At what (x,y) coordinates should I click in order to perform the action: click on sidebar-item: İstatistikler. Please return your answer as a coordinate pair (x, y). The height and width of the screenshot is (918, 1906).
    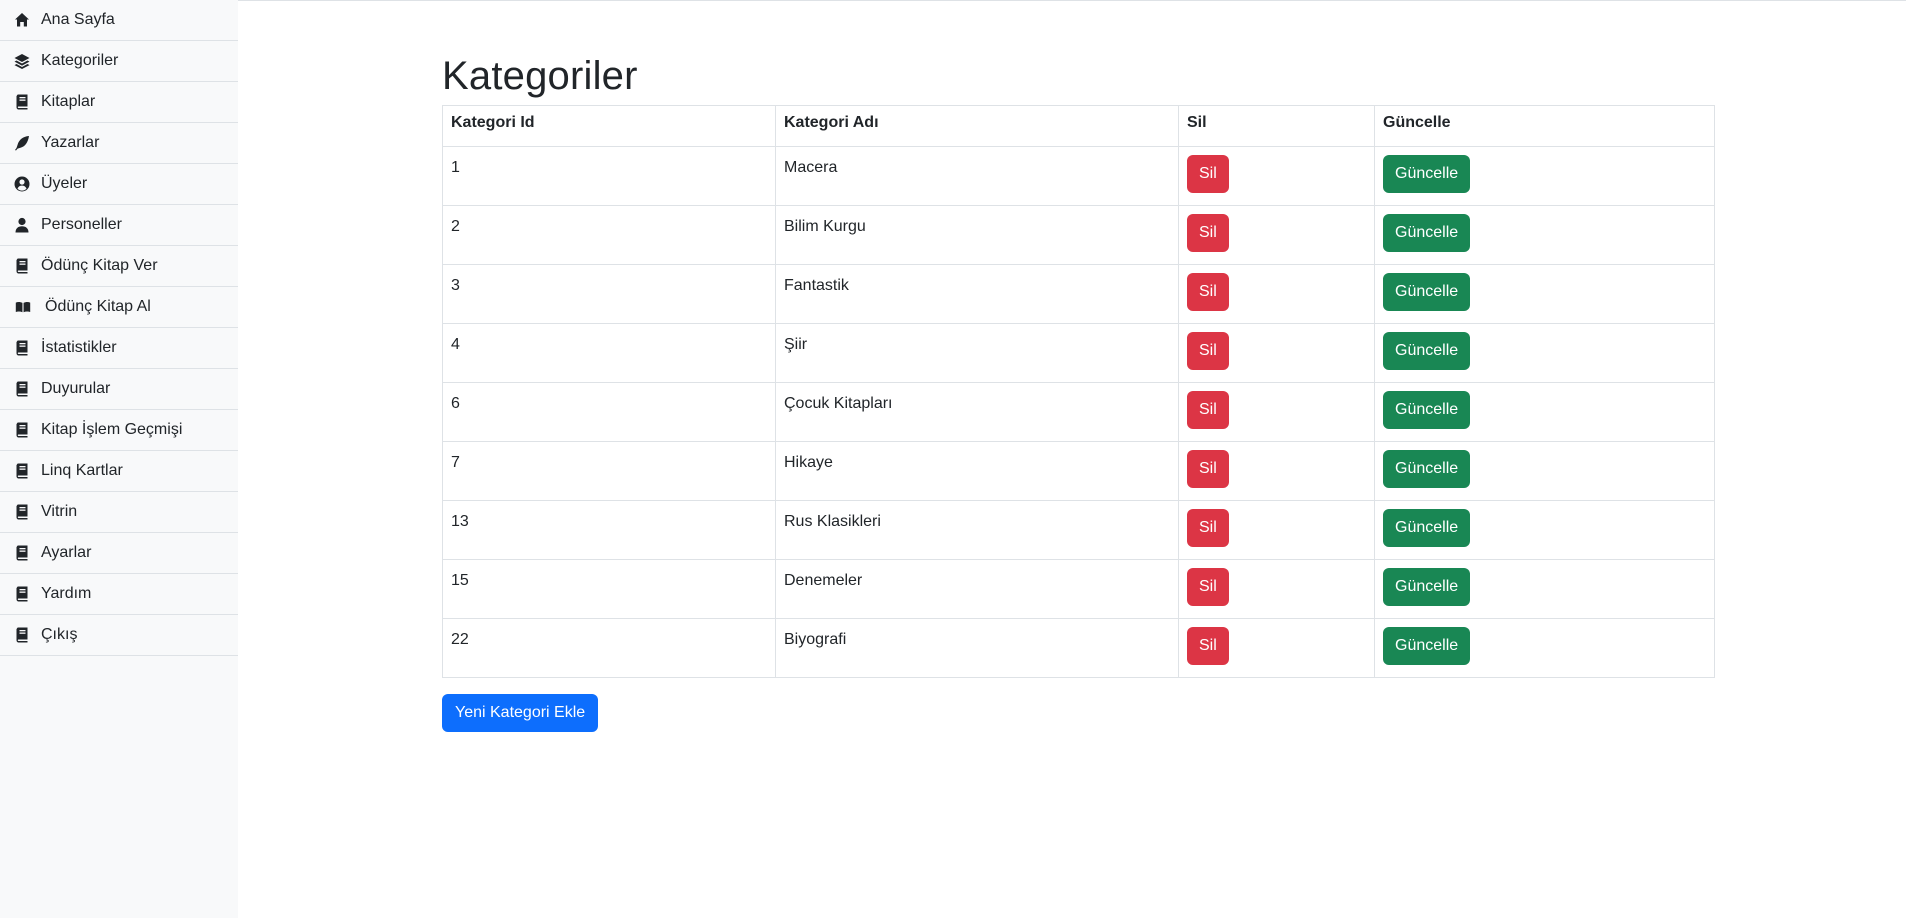
    Looking at the image, I should click on (119, 348).